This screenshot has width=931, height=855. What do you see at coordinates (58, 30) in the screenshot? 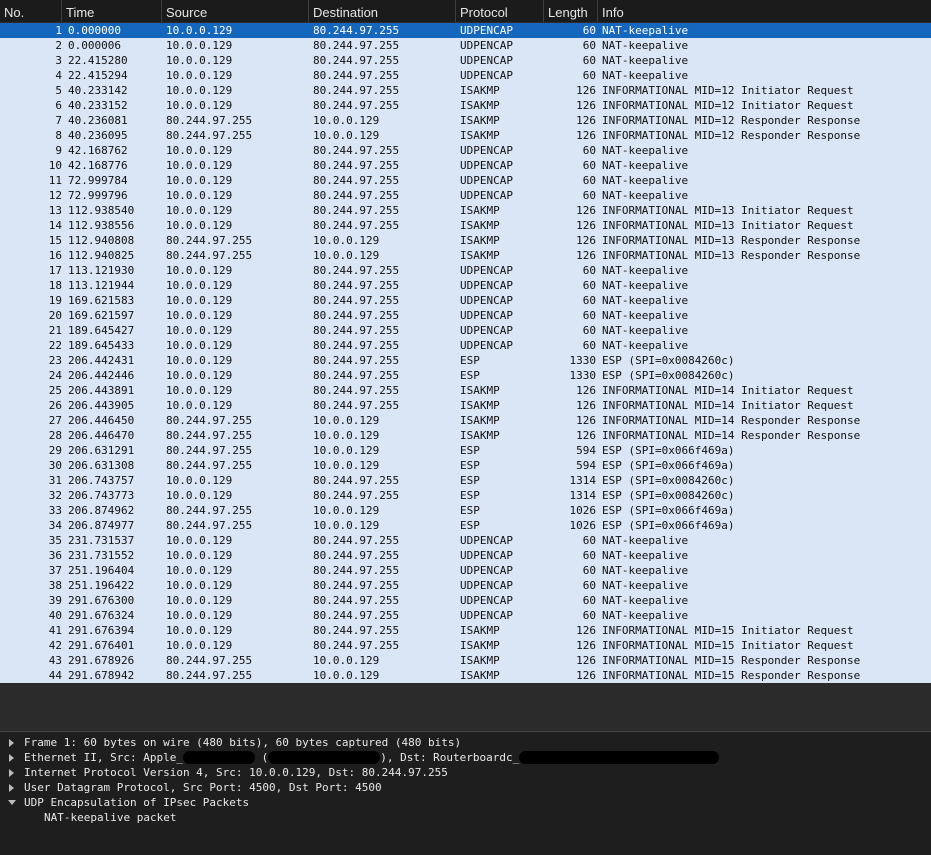
I see `packet-no: 1` at bounding box center [58, 30].